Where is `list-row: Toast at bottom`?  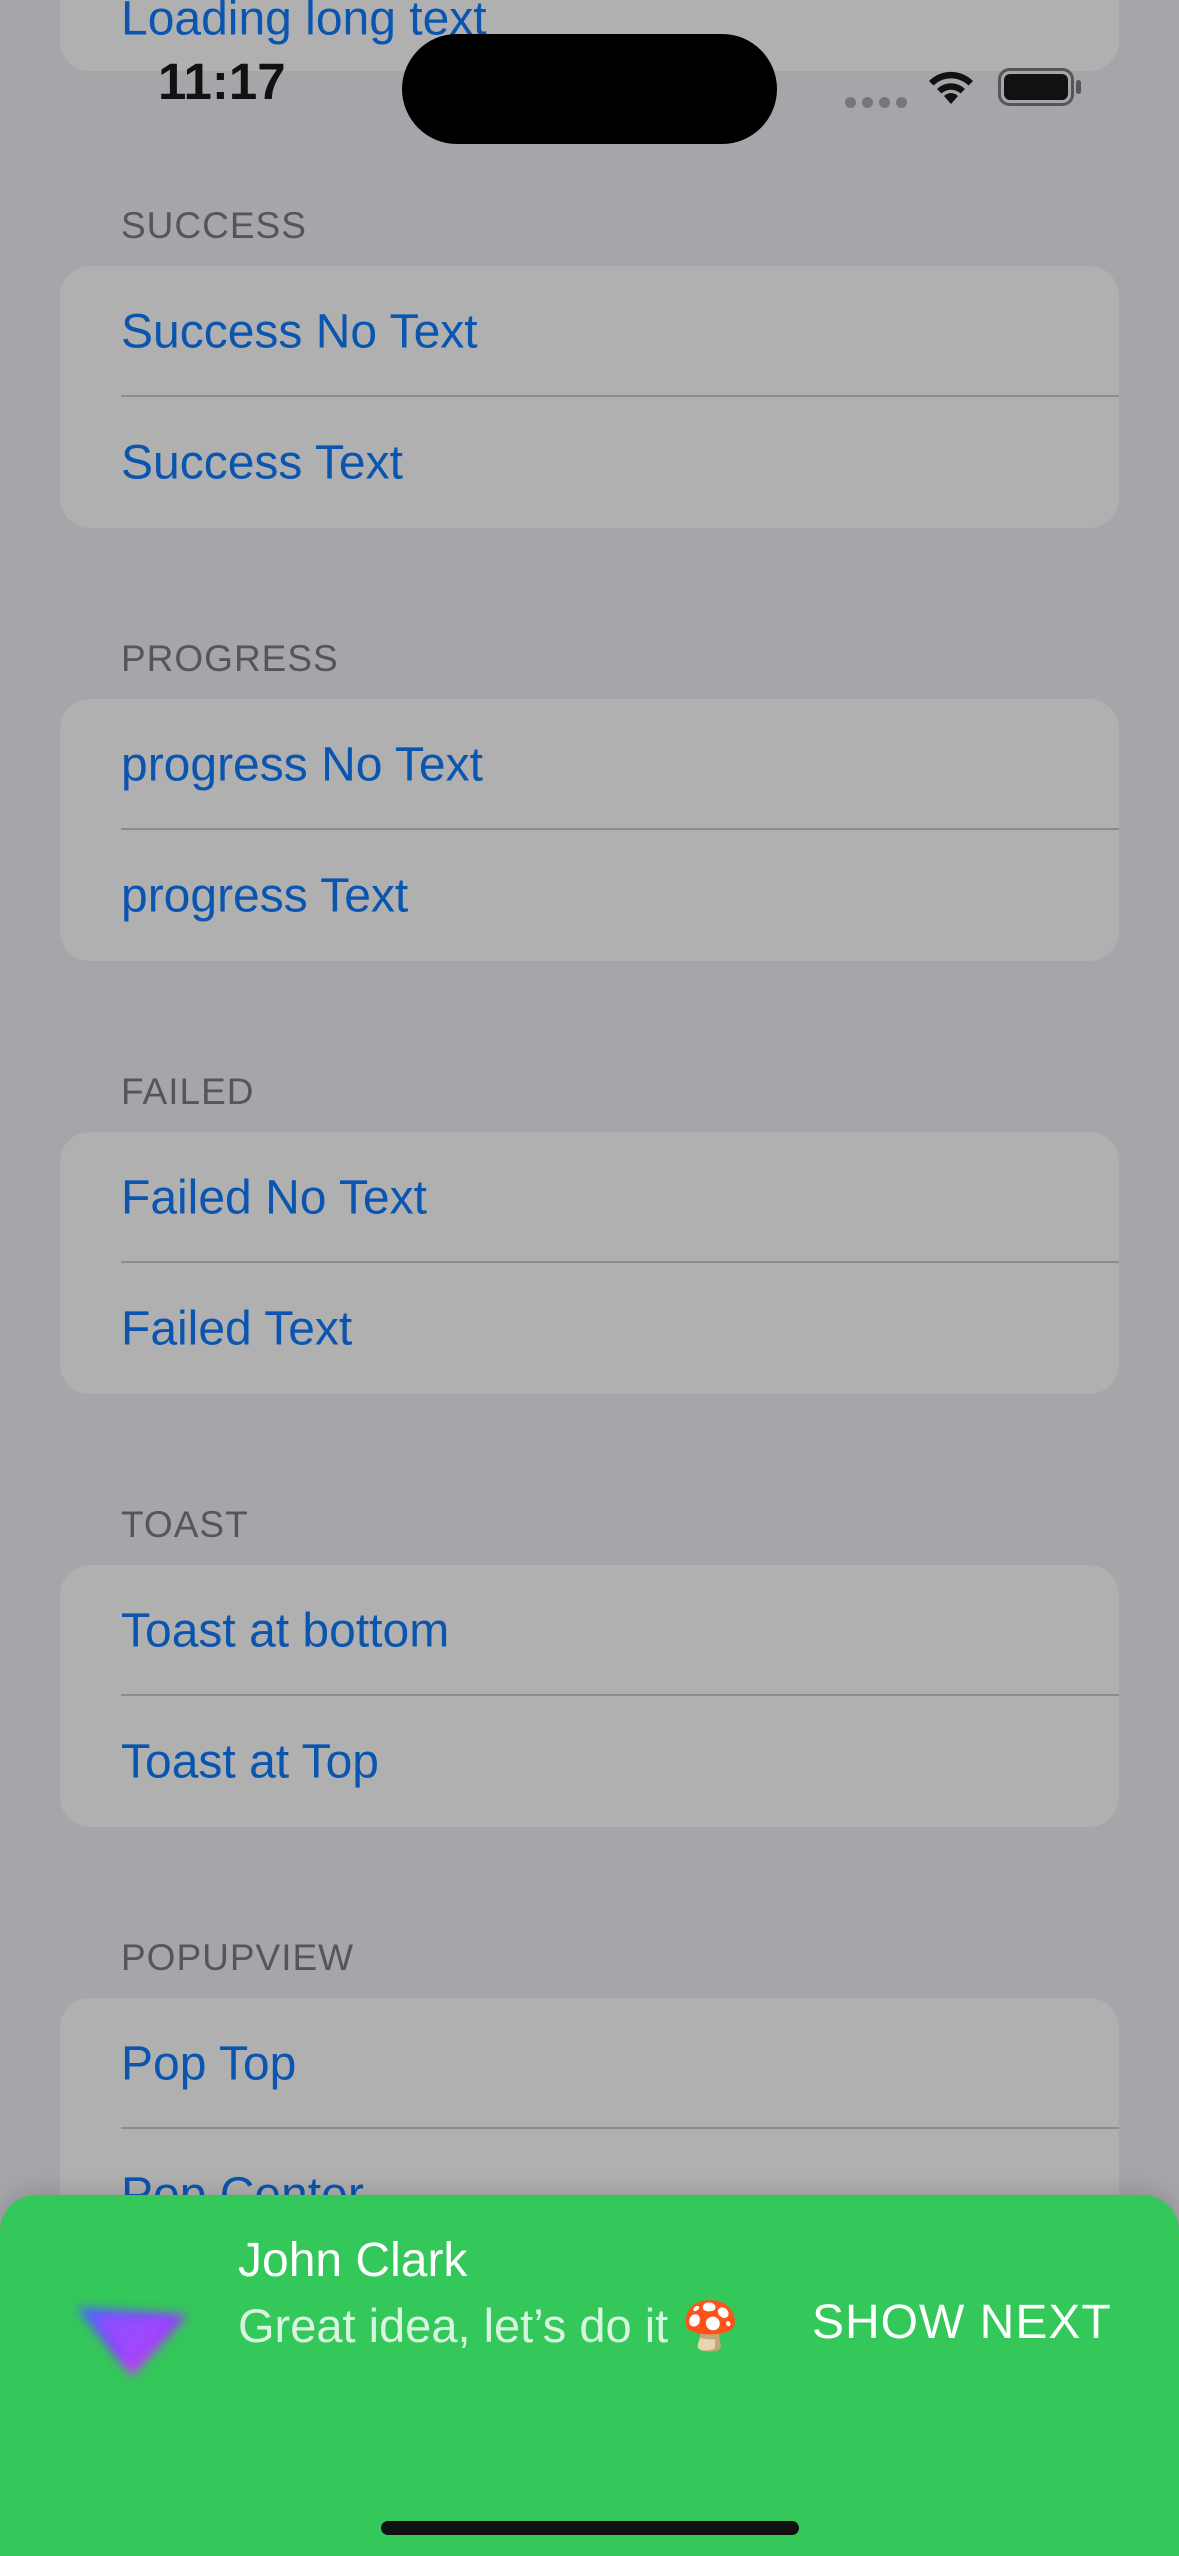
list-row: Toast at bottom is located at coordinates (589, 1630).